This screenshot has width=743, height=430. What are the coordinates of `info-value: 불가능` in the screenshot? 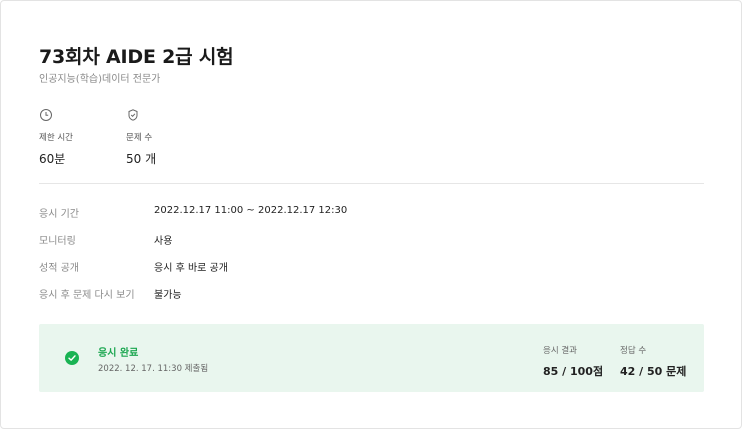 It's located at (168, 295).